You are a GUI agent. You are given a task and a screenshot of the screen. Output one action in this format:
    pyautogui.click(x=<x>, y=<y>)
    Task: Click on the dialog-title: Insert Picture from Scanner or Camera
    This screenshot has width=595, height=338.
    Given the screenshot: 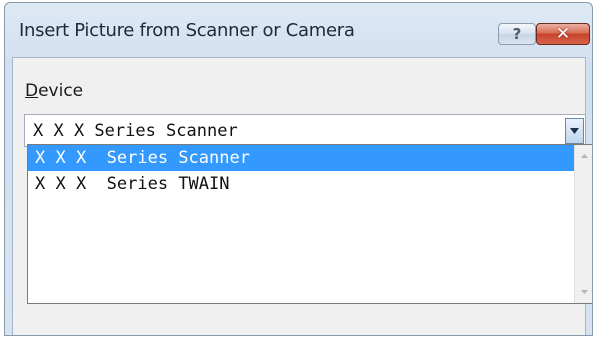 What is the action you would take?
    pyautogui.click(x=187, y=30)
    